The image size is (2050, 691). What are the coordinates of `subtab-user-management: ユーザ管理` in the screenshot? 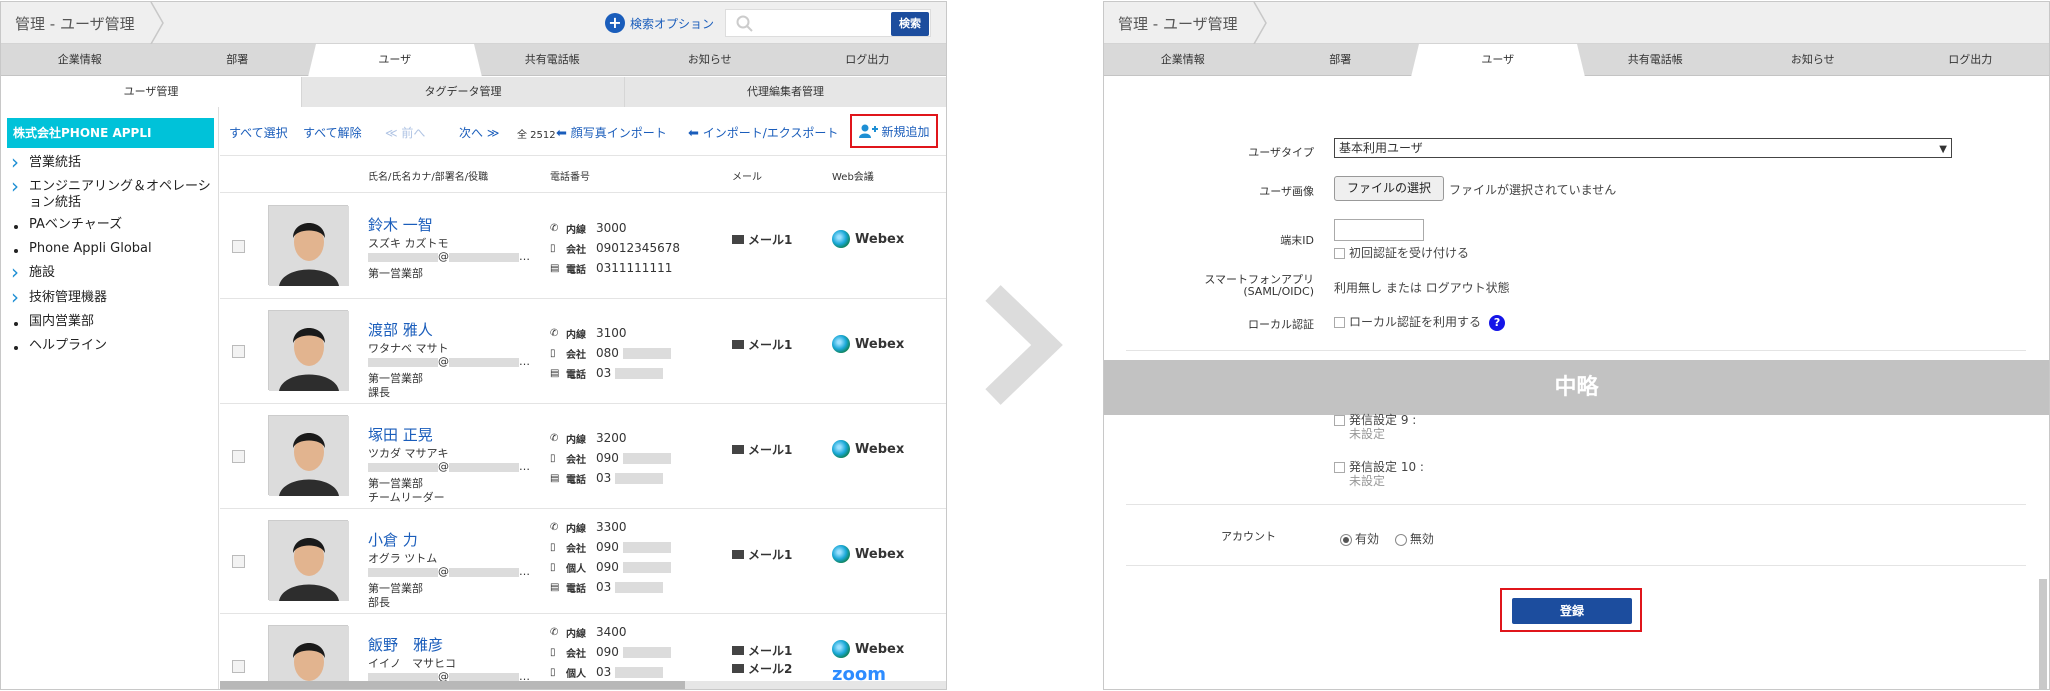 It's located at (151, 92).